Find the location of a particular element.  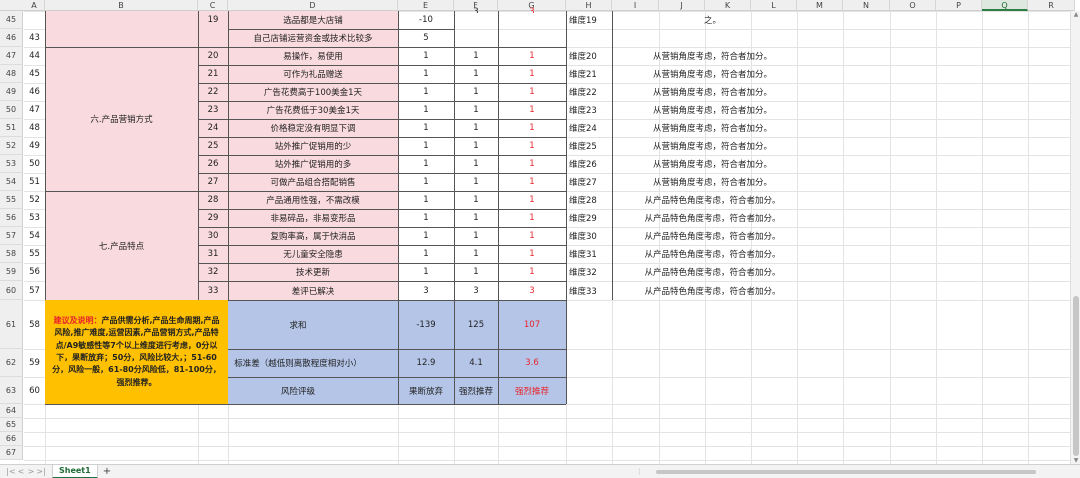

tab-splitter-icon: ⋮ is located at coordinates (639, 472).